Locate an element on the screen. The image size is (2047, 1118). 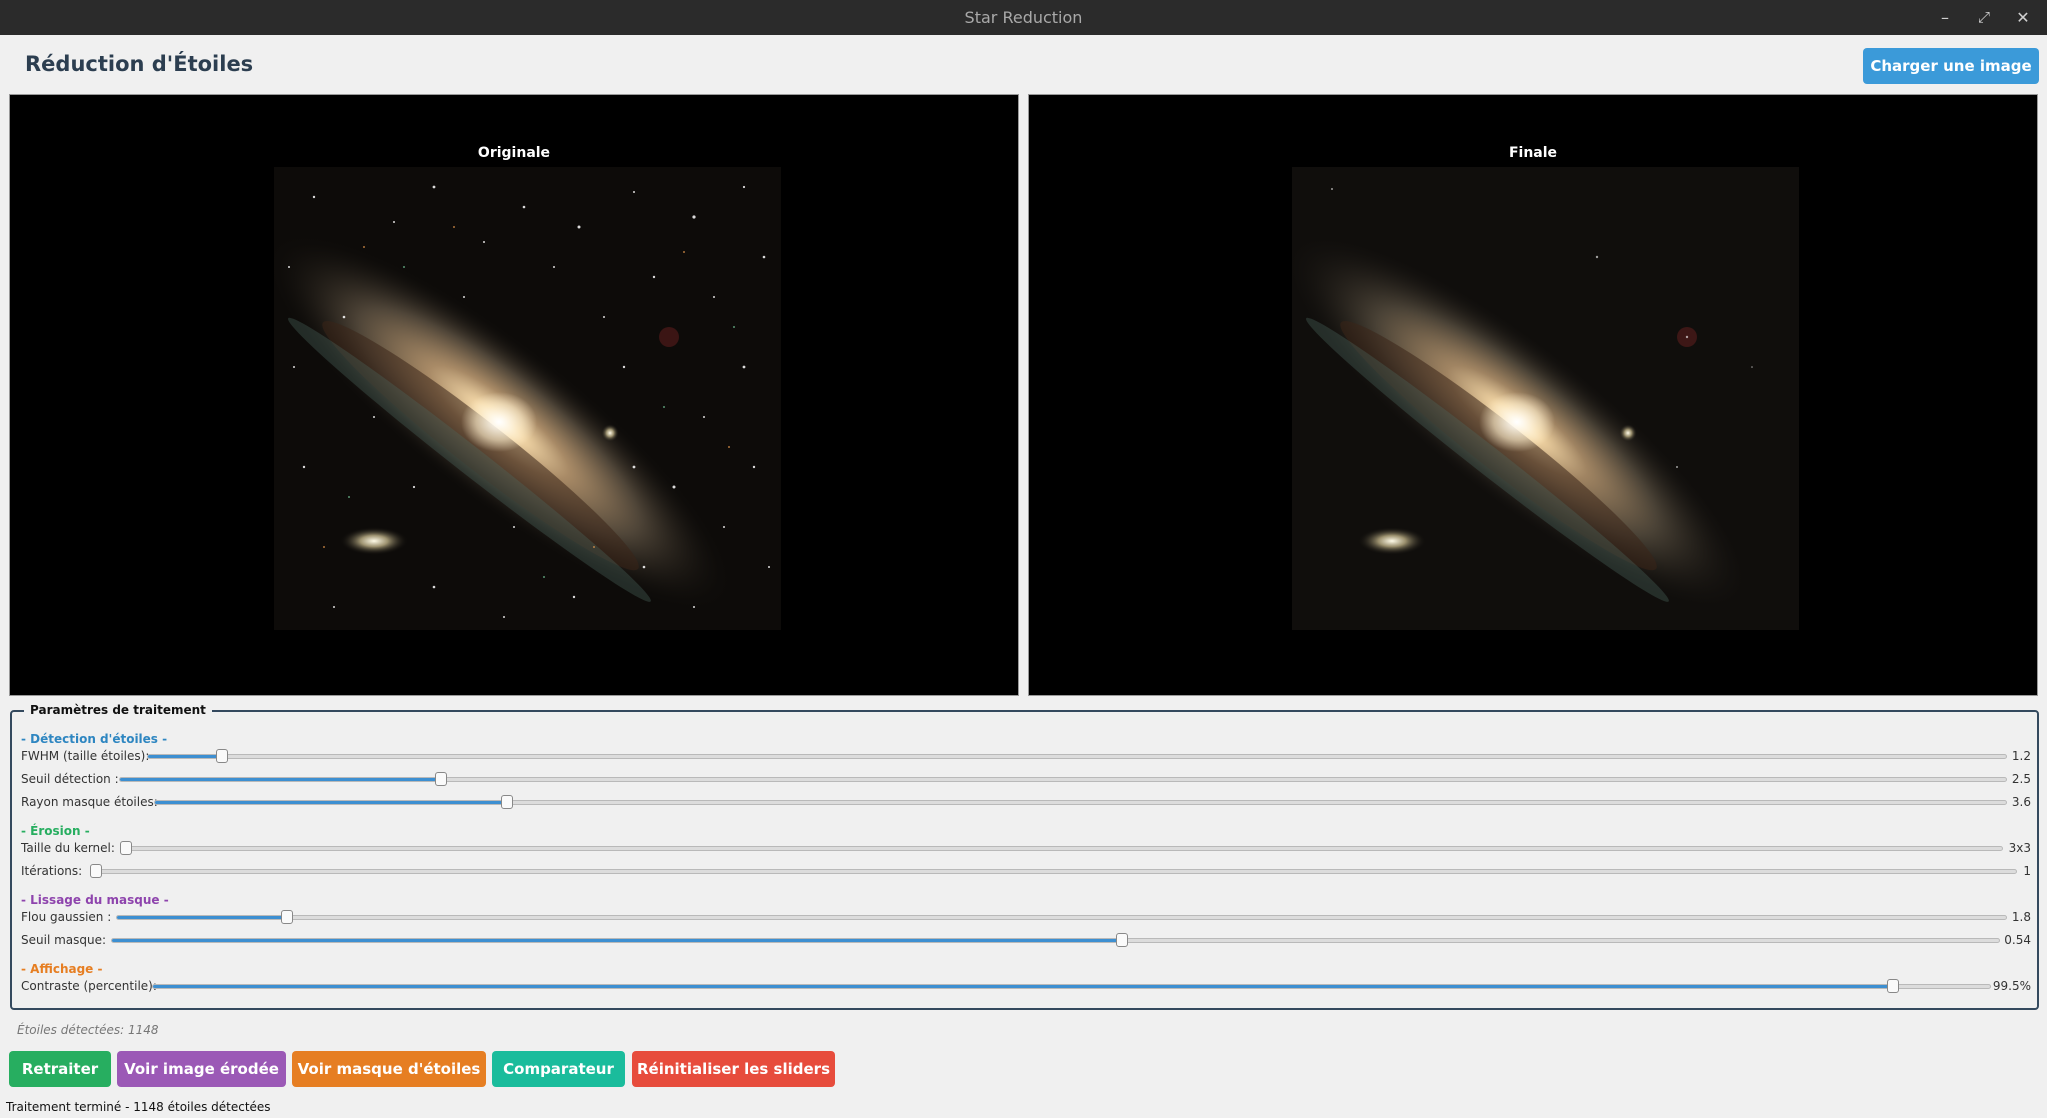
threshold-slider is located at coordinates (1063, 779).